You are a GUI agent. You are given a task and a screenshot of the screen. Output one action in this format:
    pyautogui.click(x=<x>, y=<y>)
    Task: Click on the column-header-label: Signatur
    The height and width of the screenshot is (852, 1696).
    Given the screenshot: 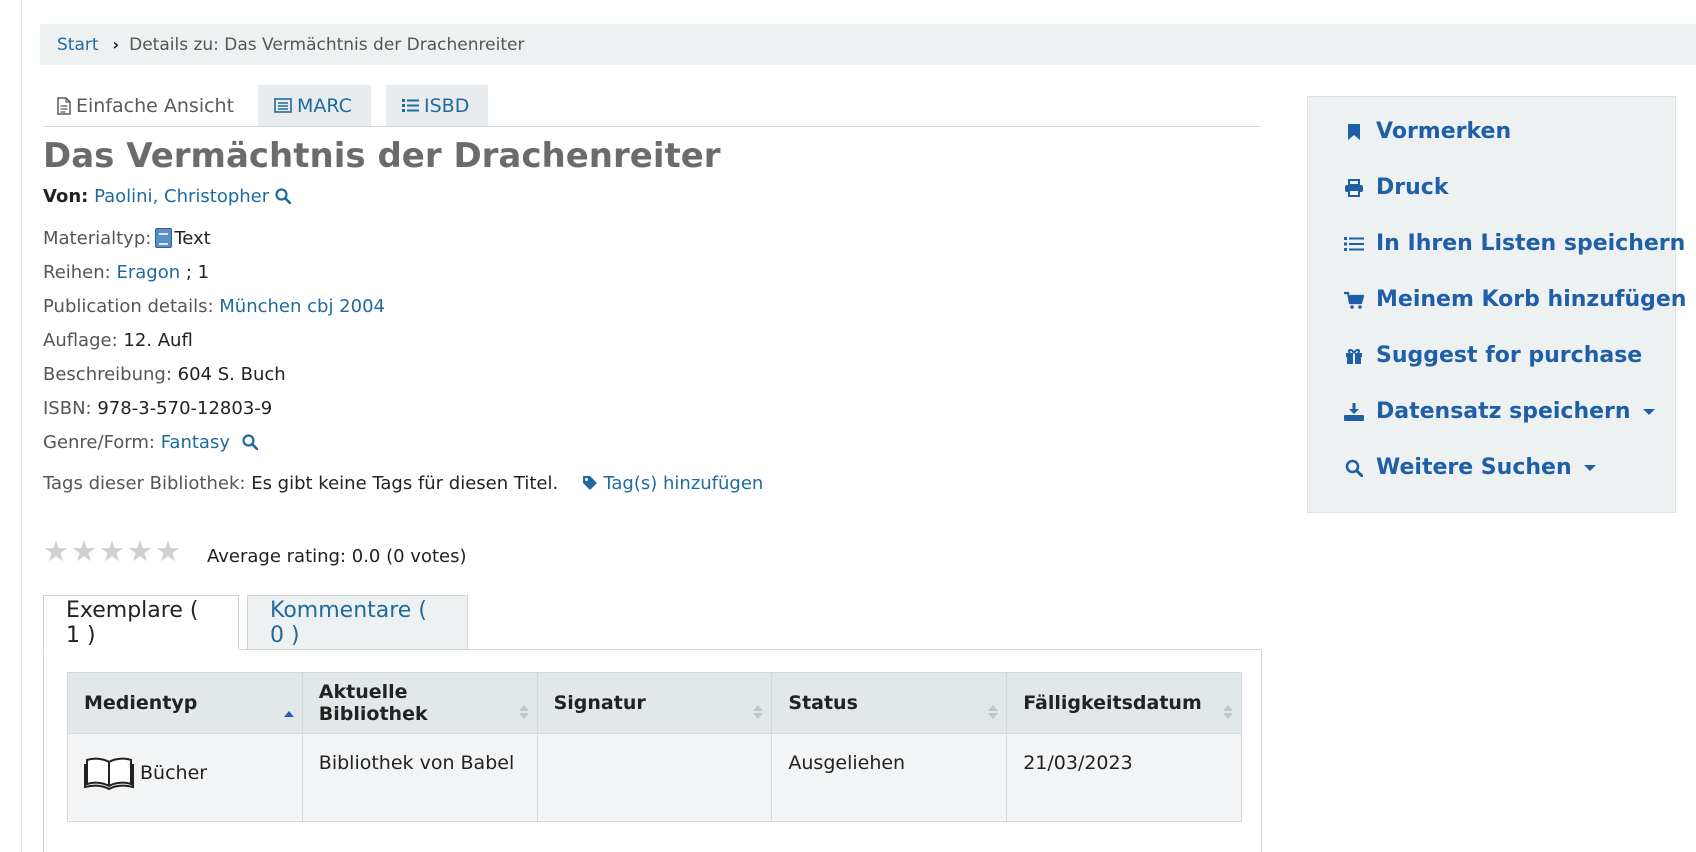 What is the action you would take?
    pyautogui.click(x=599, y=703)
    